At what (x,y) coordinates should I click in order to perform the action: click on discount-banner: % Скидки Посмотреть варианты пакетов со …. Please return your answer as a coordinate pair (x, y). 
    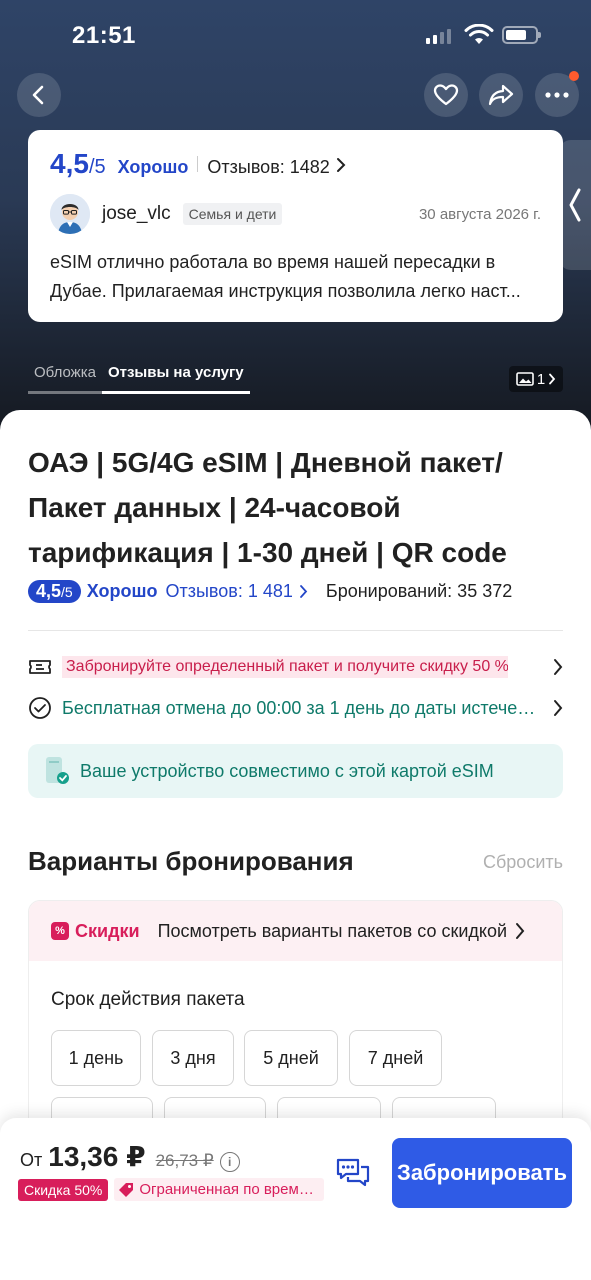
    Looking at the image, I should click on (295, 931).